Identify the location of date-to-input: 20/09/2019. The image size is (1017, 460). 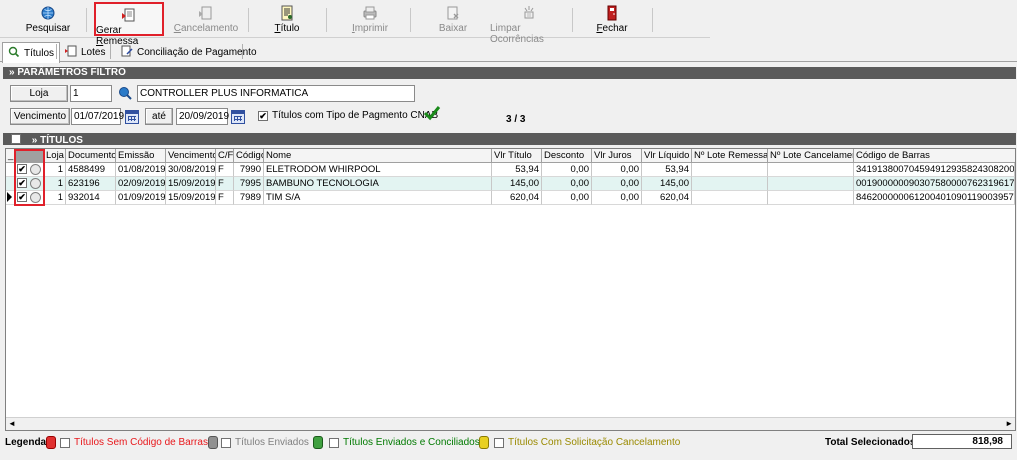
(203, 116).